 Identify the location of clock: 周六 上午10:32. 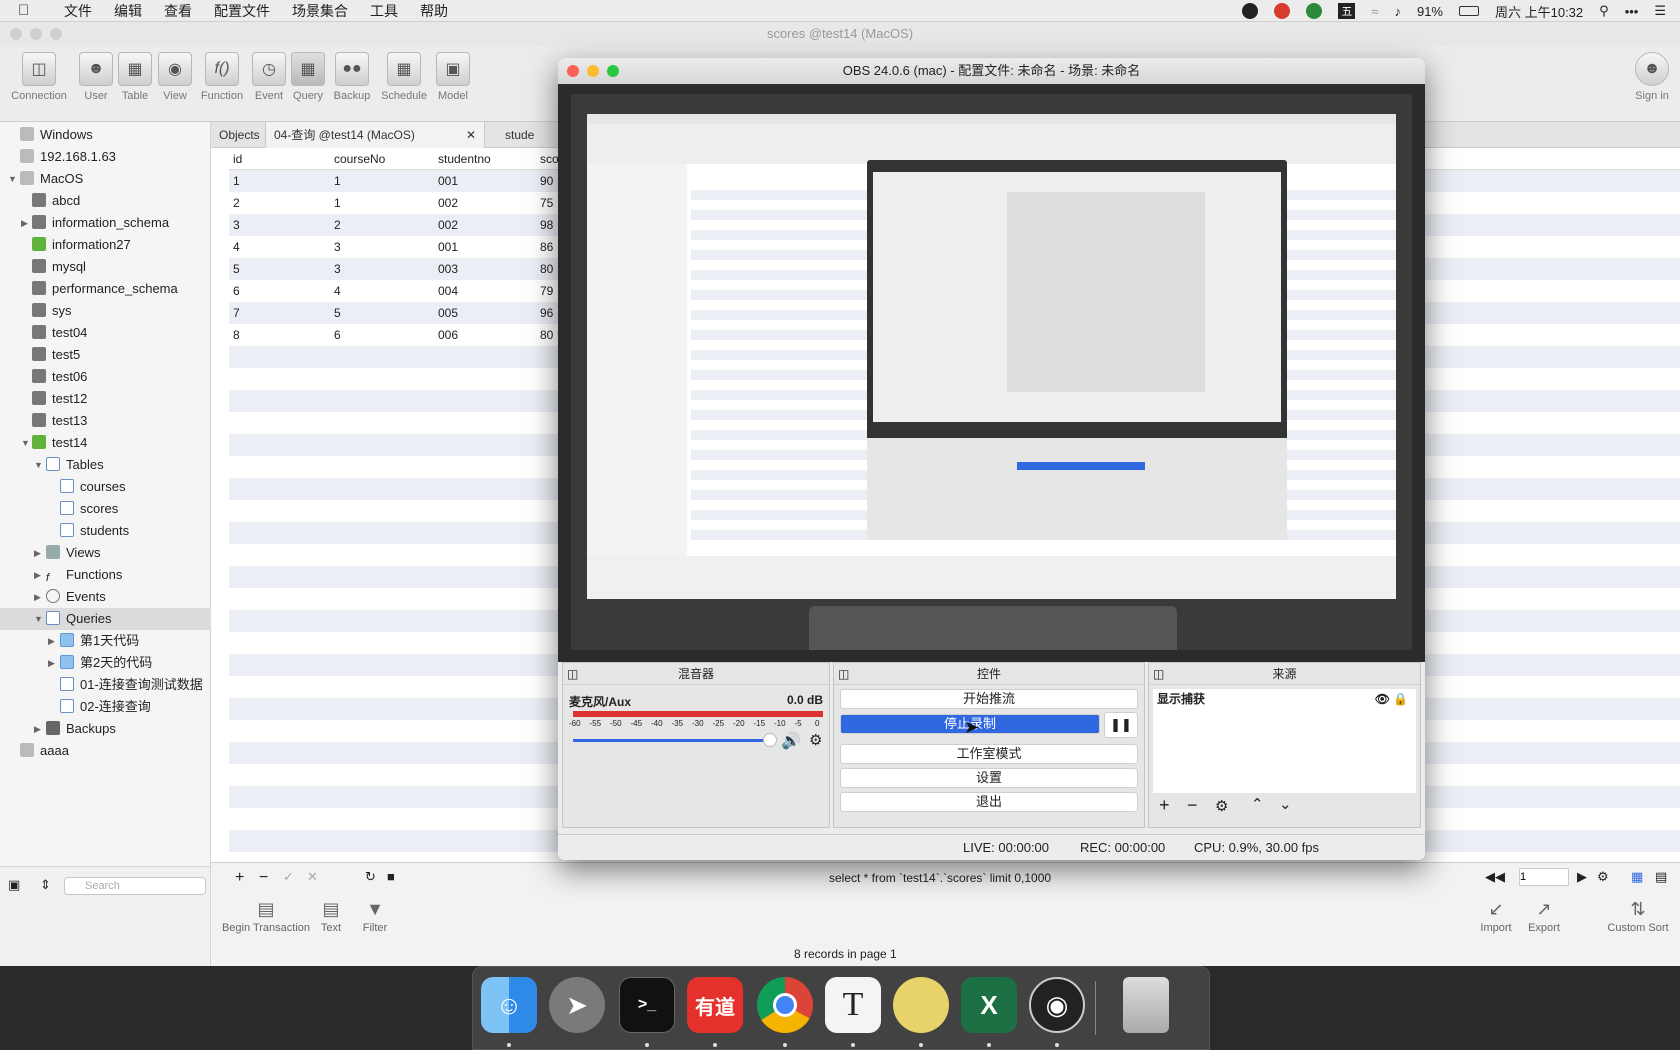
(1539, 11).